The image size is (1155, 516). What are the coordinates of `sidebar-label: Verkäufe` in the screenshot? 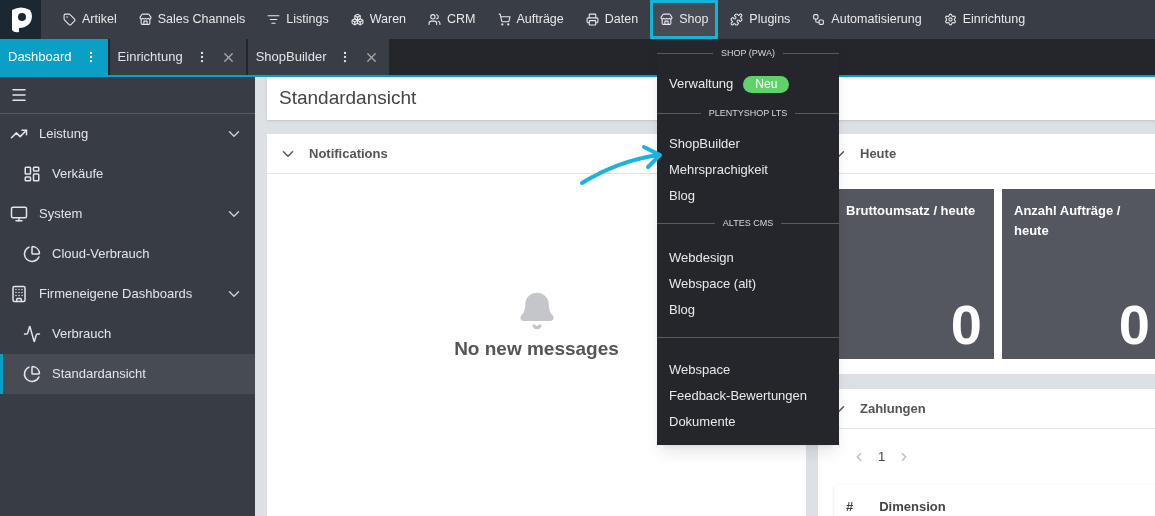 It's located at (78, 174).